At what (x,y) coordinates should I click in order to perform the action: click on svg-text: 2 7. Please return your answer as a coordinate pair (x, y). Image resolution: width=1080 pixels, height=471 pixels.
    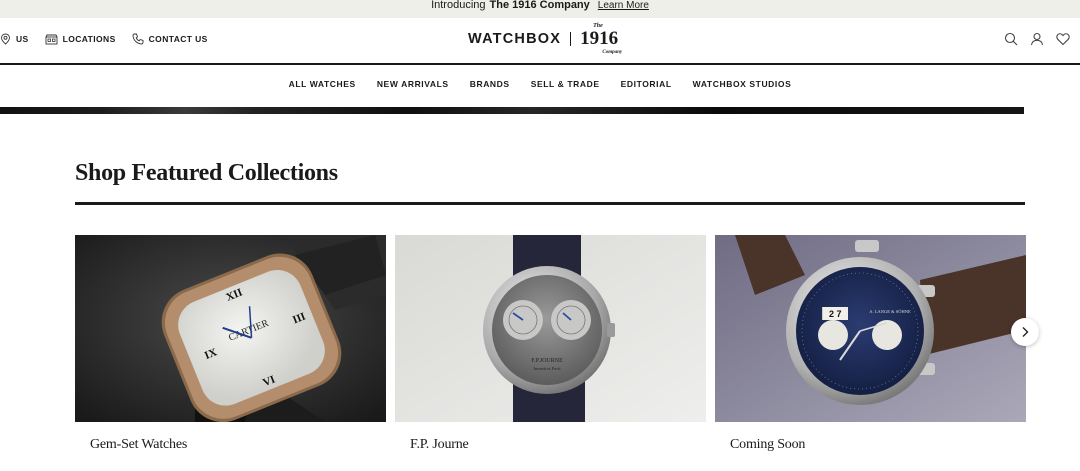
    Looking at the image, I should click on (835, 314).